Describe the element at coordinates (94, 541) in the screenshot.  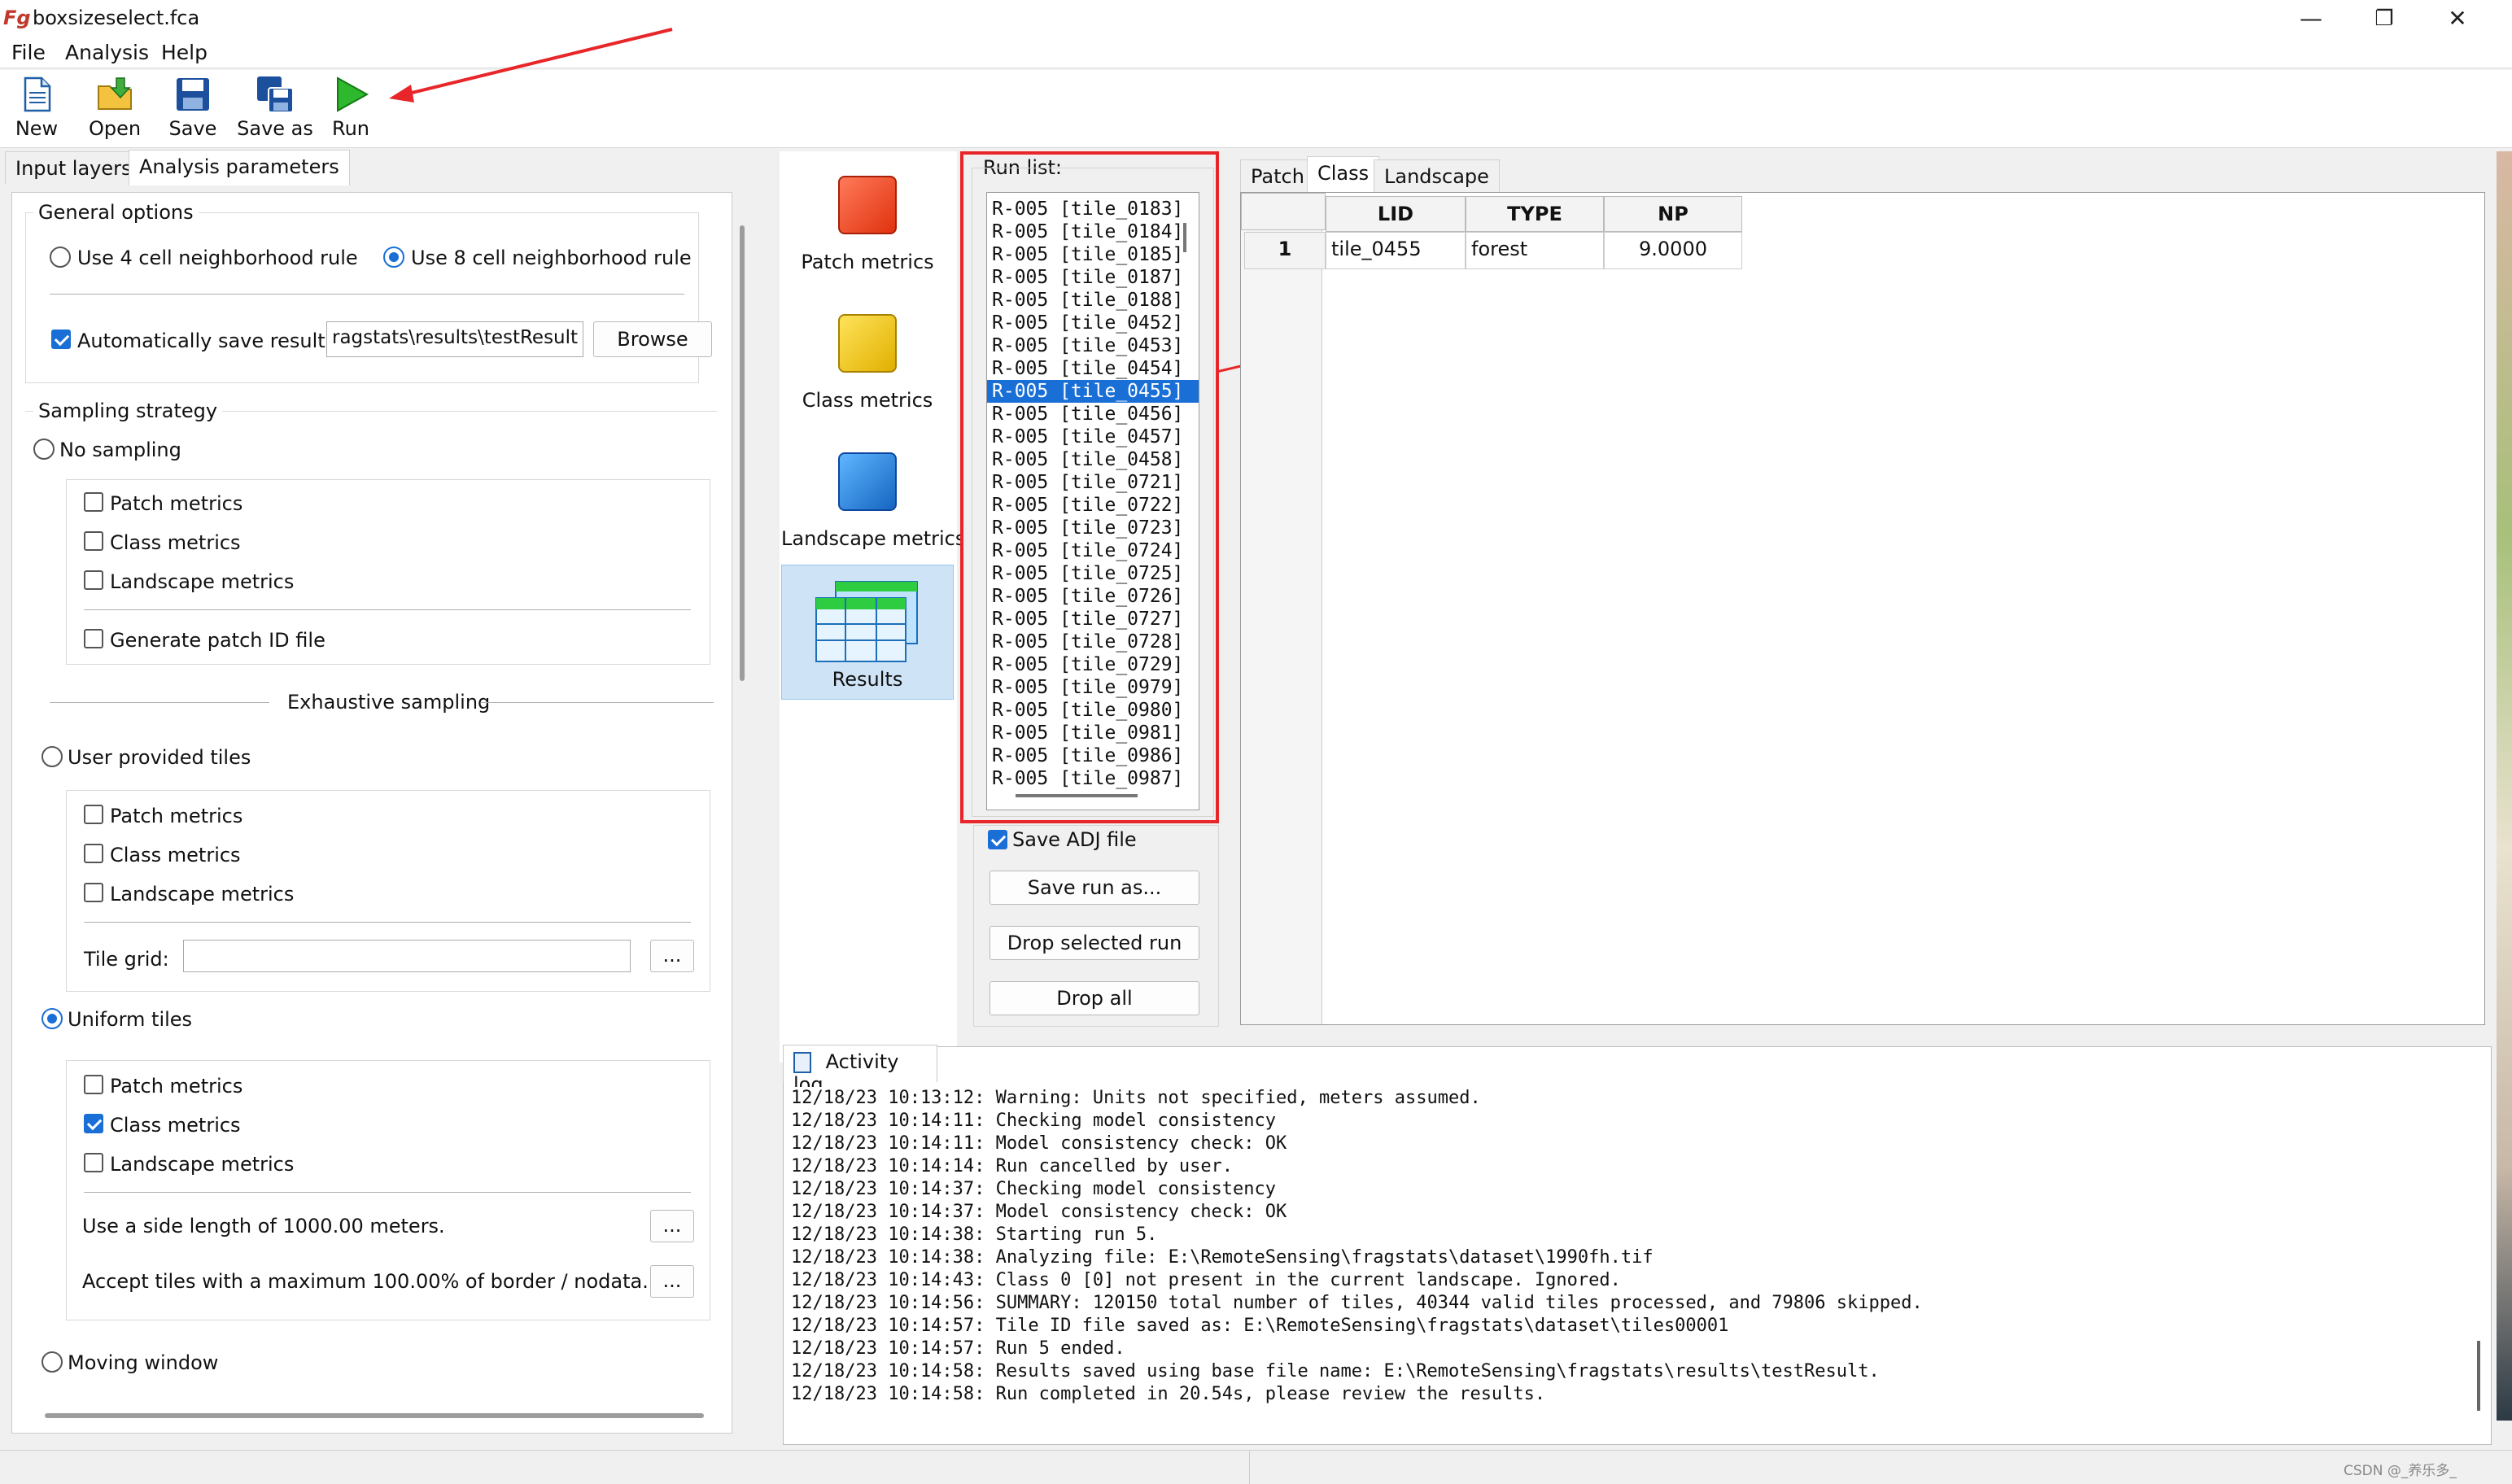
I see `ns-class-checkbox` at that location.